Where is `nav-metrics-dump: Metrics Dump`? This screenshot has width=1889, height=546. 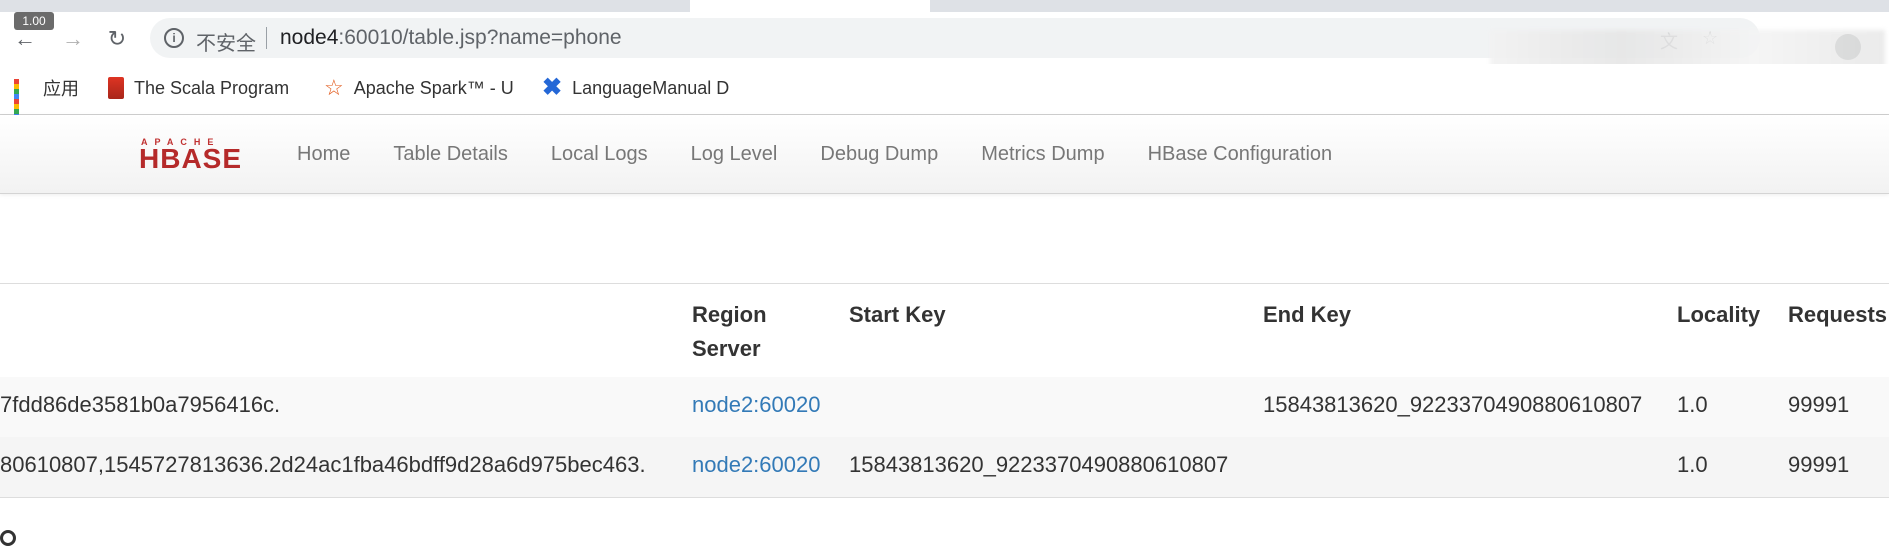
nav-metrics-dump: Metrics Dump is located at coordinates (1042, 154).